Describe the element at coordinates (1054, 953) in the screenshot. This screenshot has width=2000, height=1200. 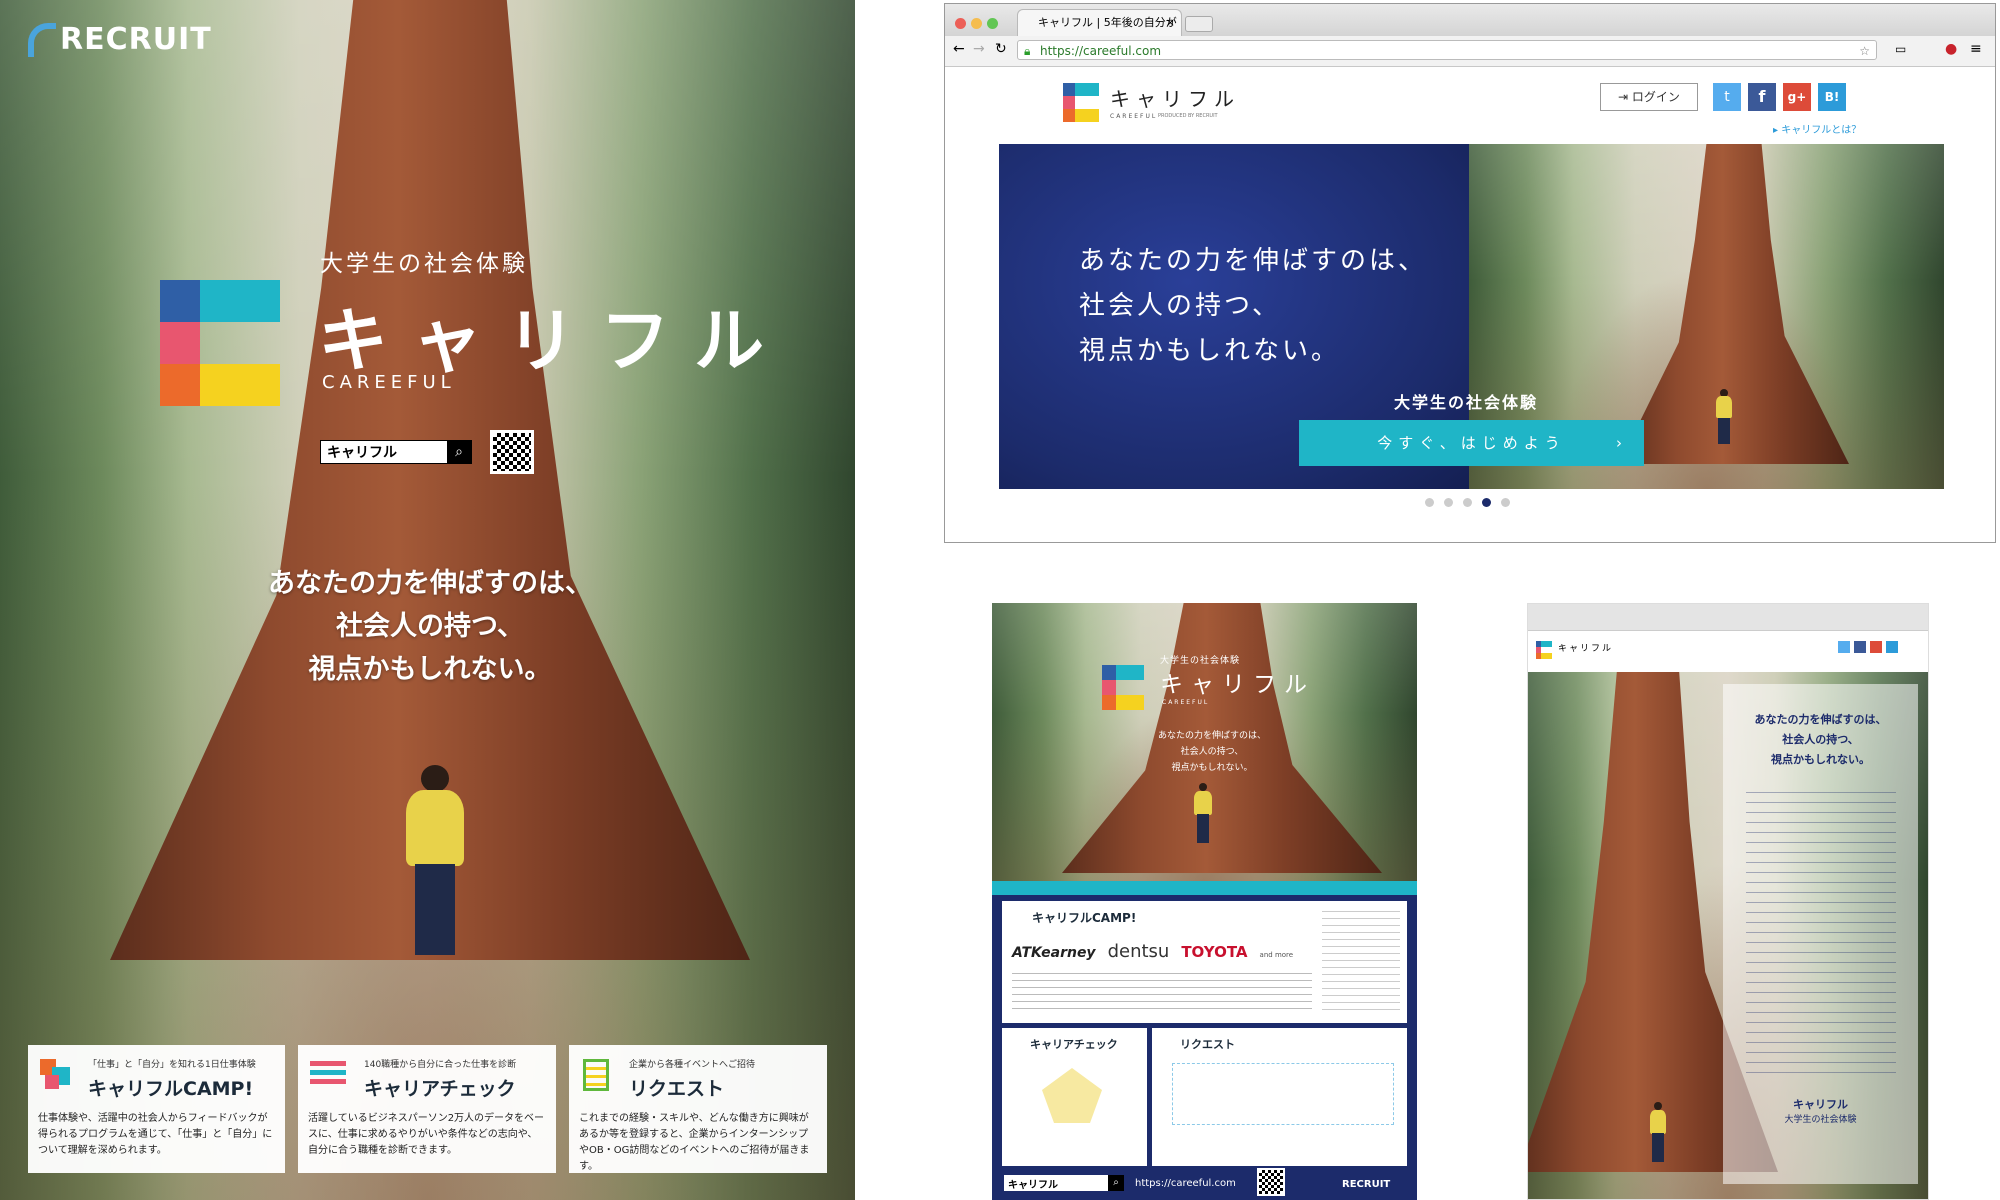
I see `partner-logo: ATKearney` at that location.